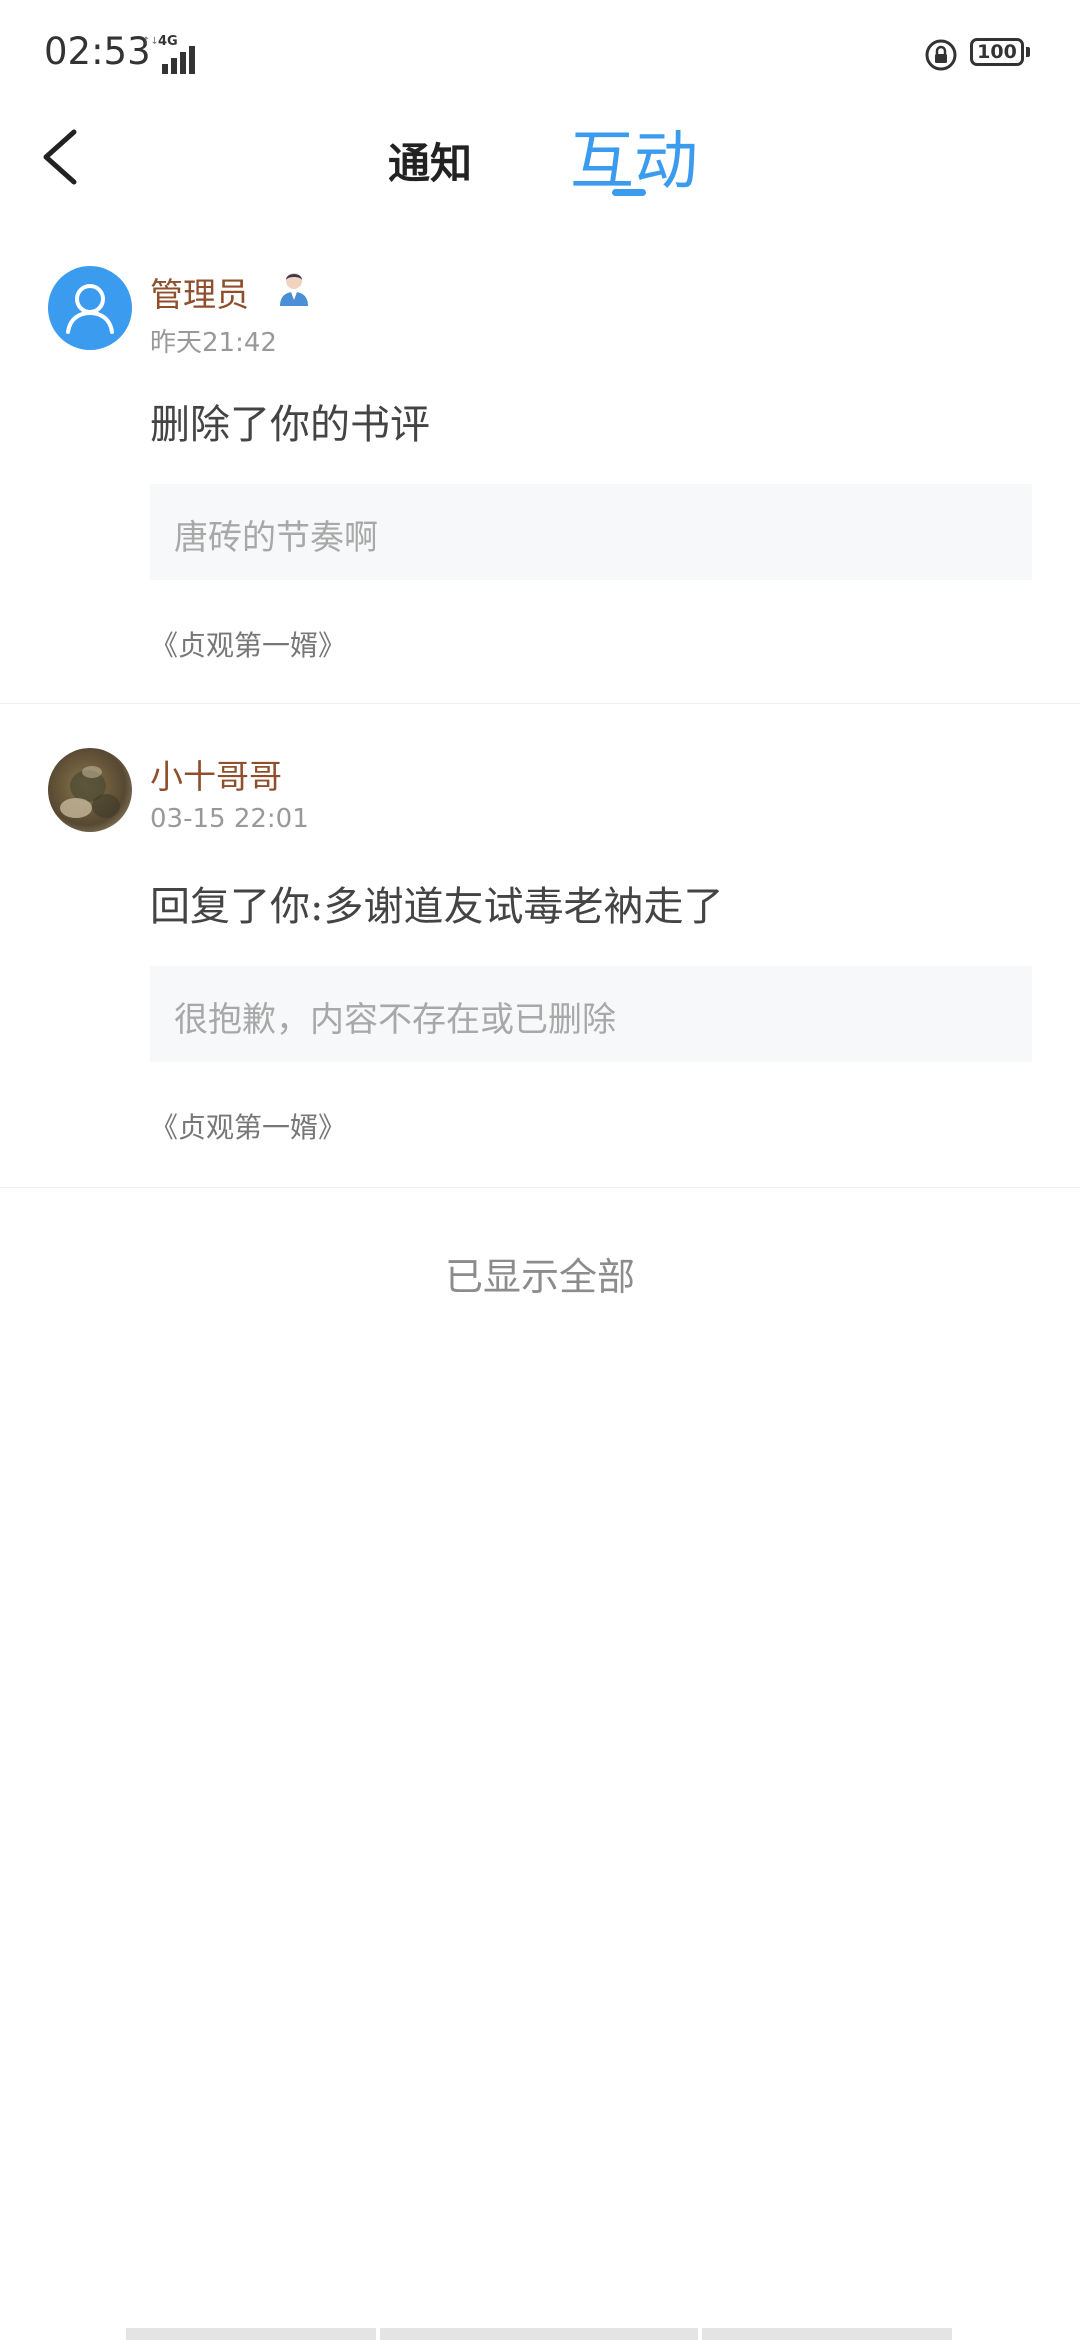  What do you see at coordinates (539, 1277) in the screenshot?
I see `end-of-list-label: 已显示全部` at bounding box center [539, 1277].